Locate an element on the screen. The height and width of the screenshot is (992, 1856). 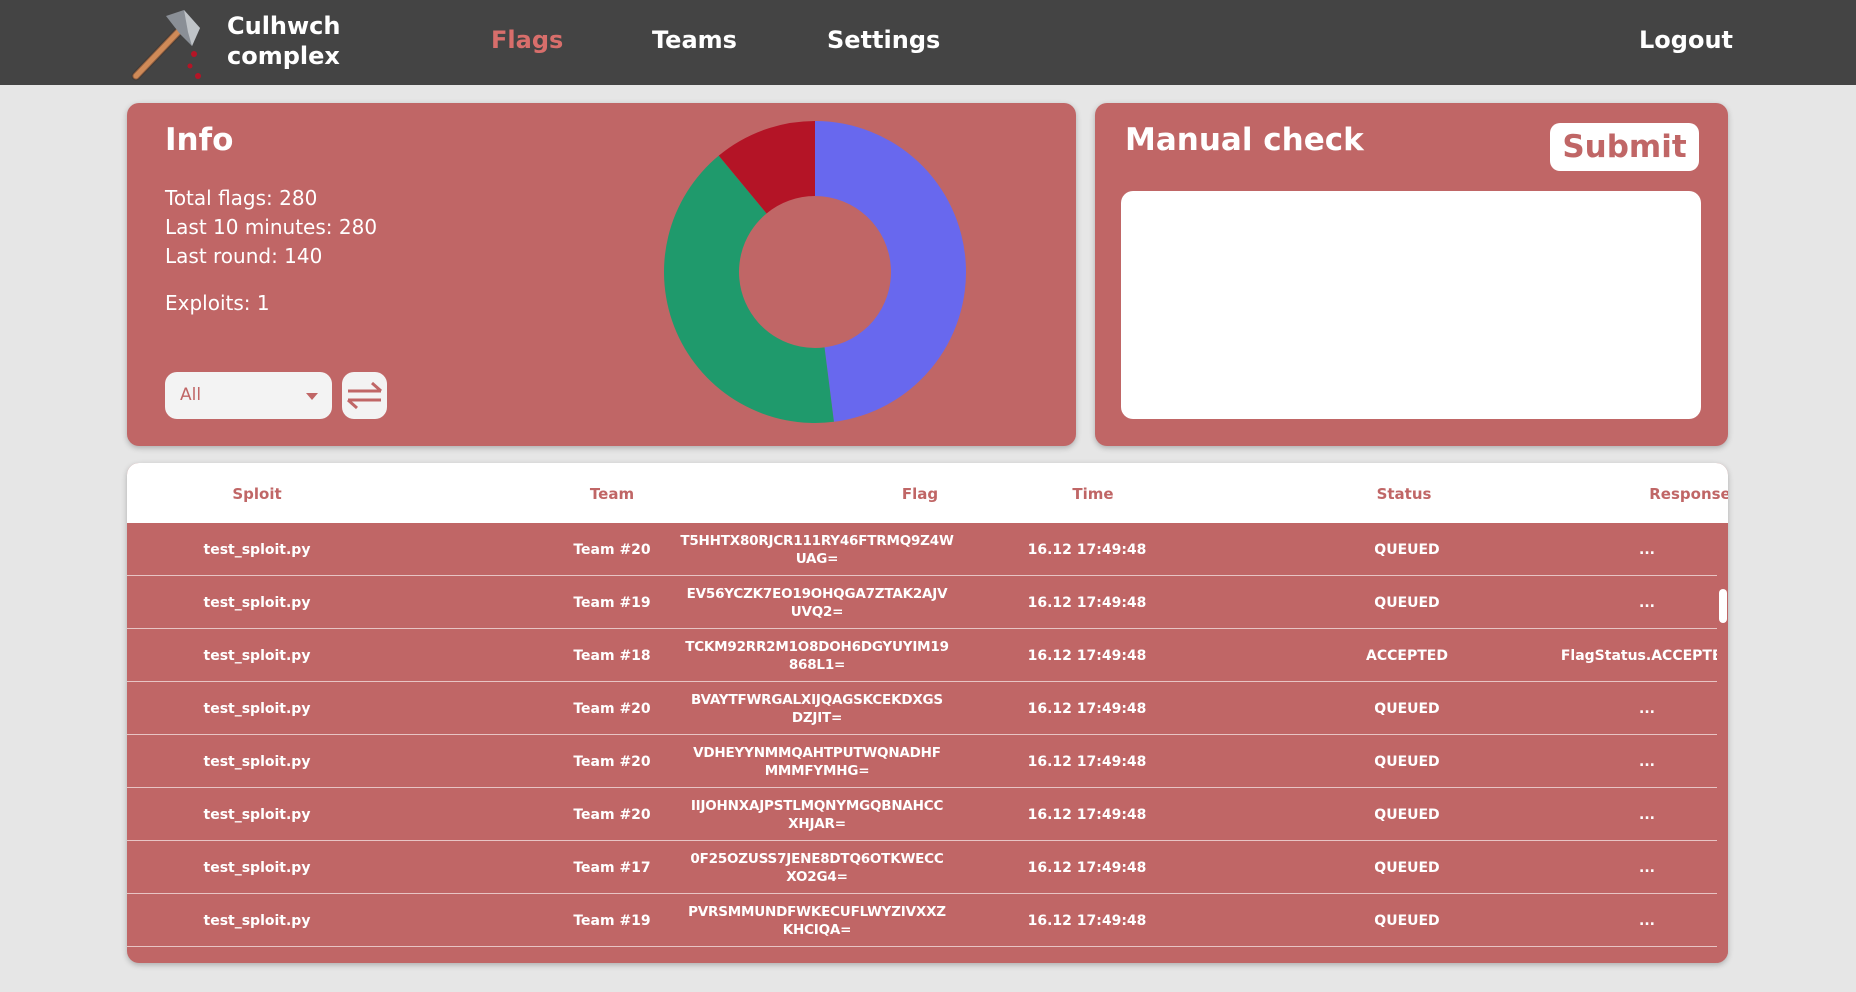
sploit-cell is located at coordinates (257, 955).